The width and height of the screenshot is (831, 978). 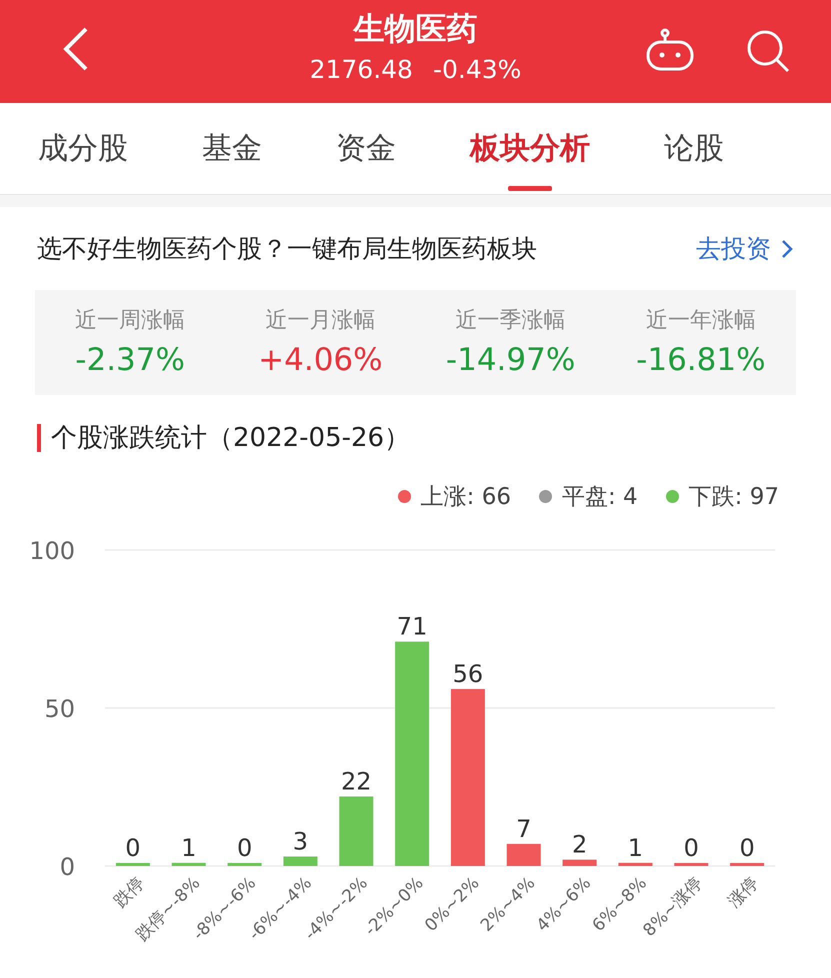 What do you see at coordinates (701, 321) in the screenshot?
I see `period-label: 近一年涨幅` at bounding box center [701, 321].